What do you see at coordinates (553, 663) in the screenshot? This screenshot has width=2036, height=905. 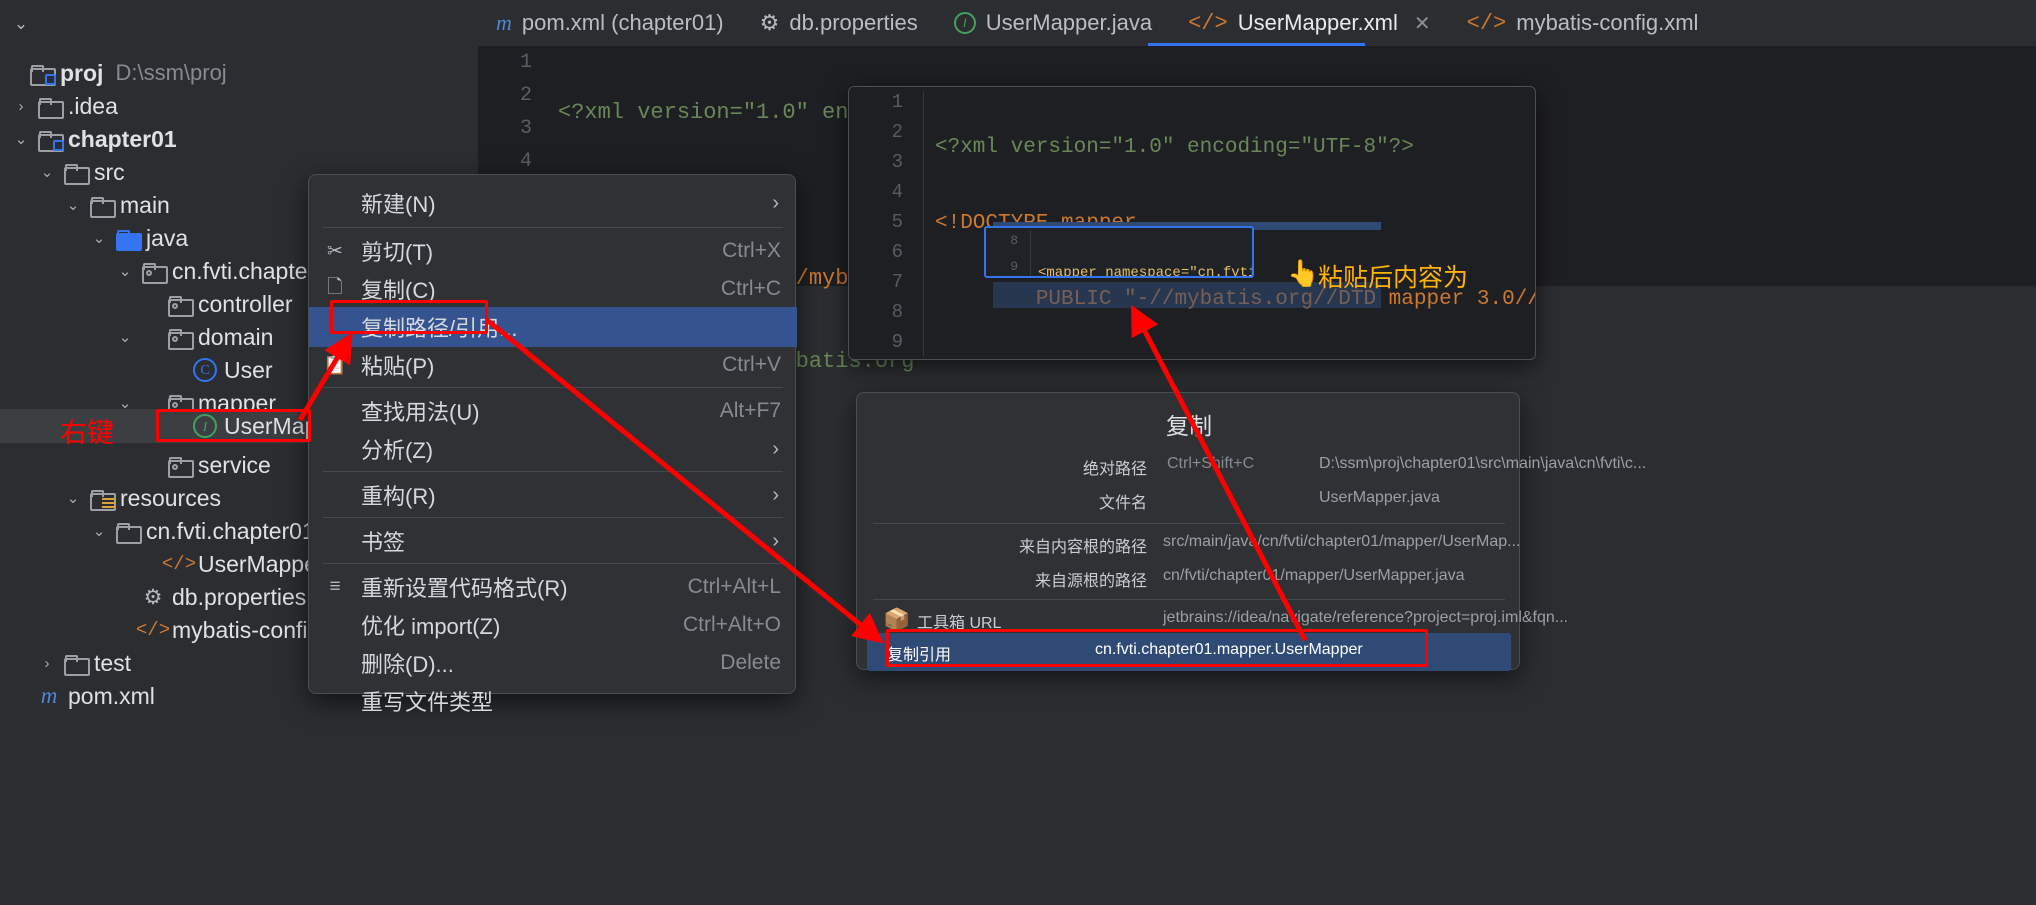 I see `menu-item-delete: 删除(D)... Delete` at bounding box center [553, 663].